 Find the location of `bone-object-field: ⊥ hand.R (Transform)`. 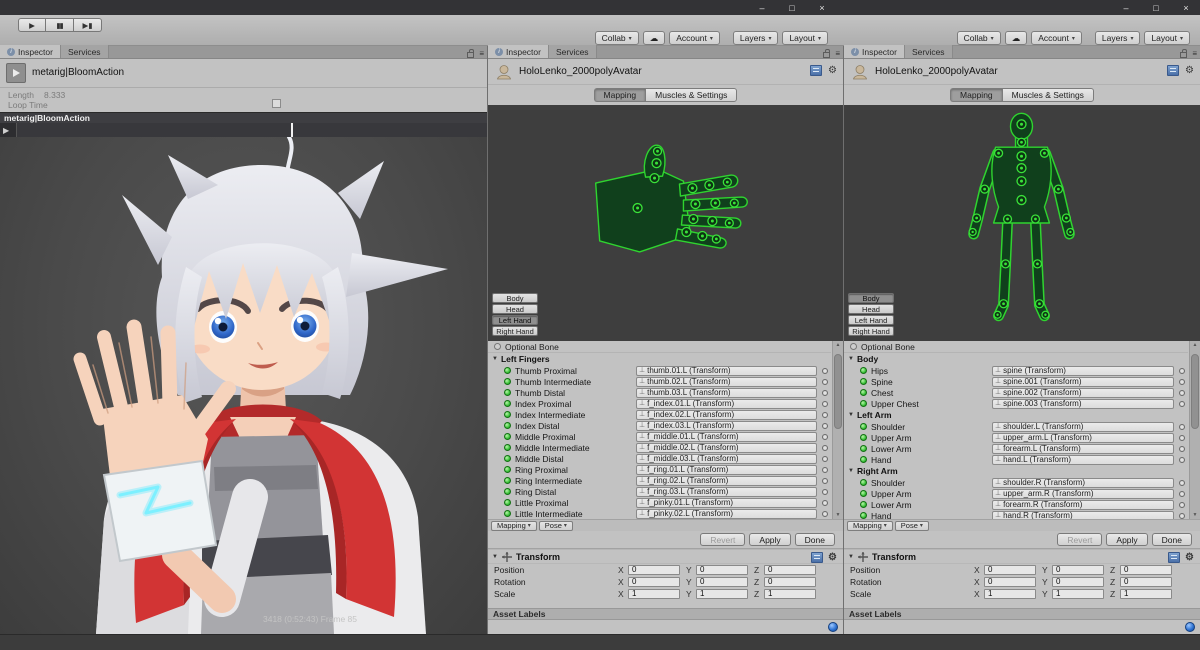

bone-object-field: ⊥ hand.R (Transform) is located at coordinates (1083, 515).